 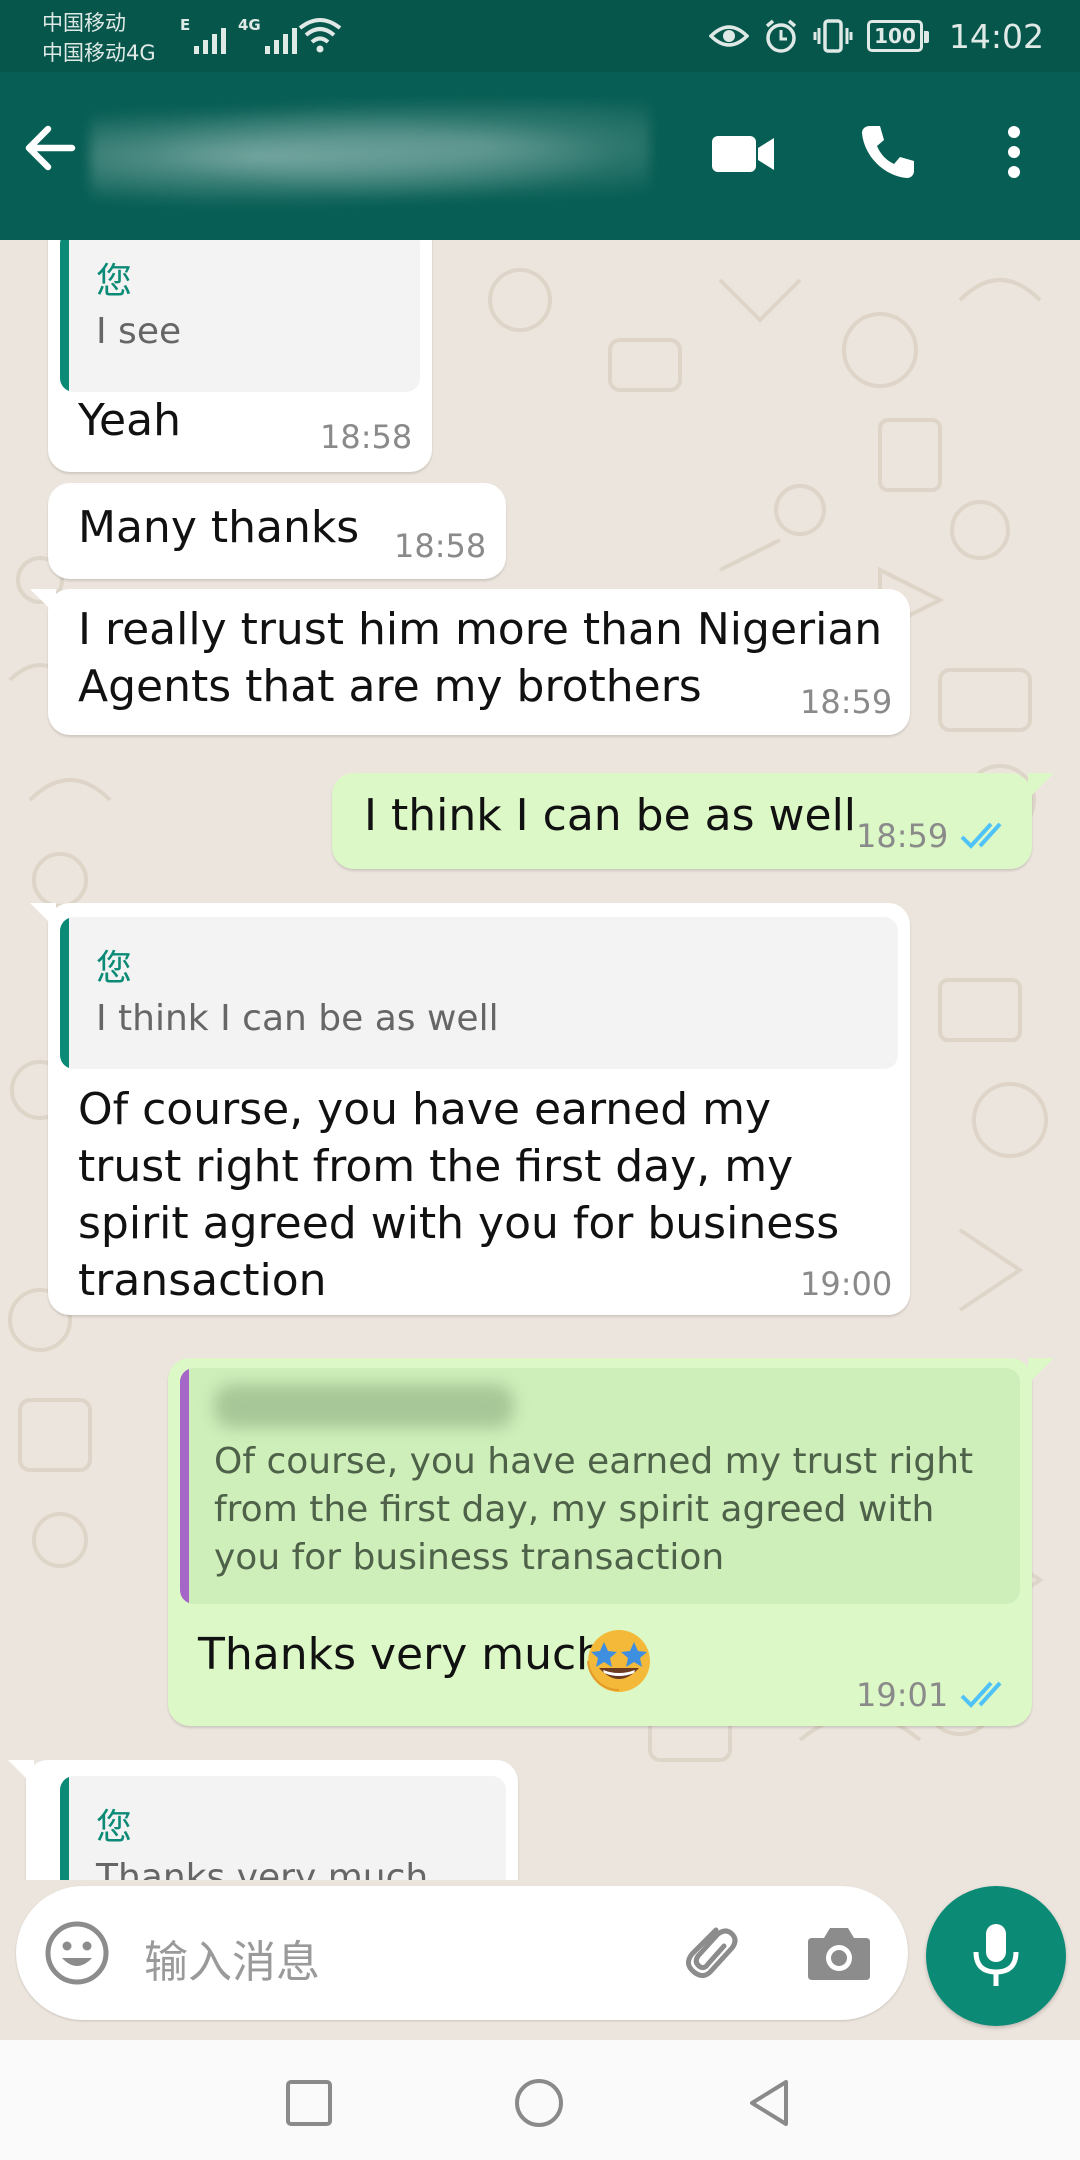 I want to click on quote-text: Thanks very much, so click(x=262, y=1868).